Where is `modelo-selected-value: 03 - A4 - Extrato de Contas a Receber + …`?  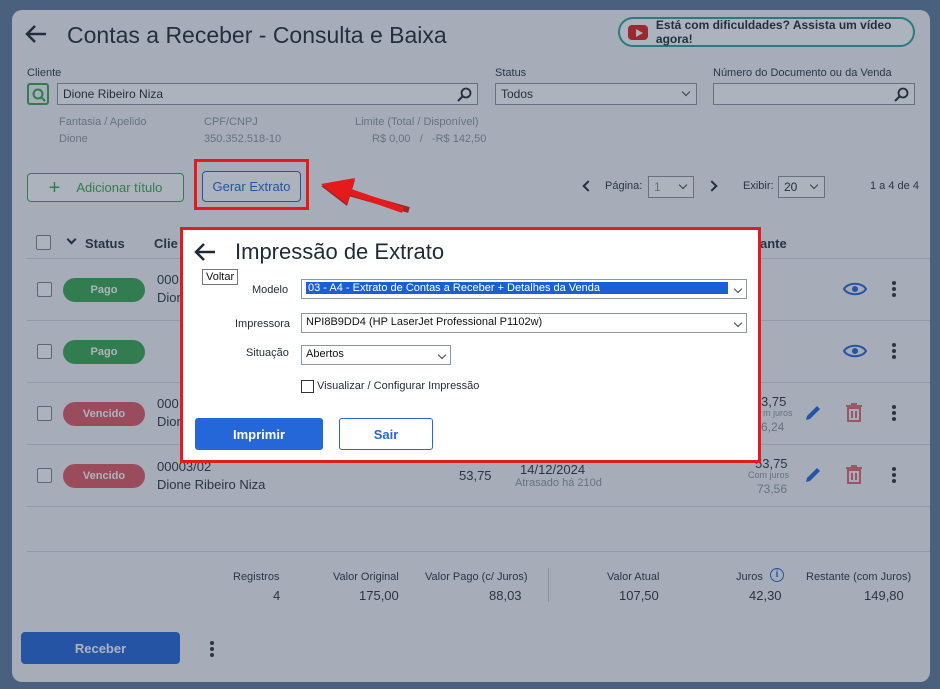
modelo-selected-value: 03 - A4 - Extrato de Contas a Receber + … is located at coordinates (517, 288).